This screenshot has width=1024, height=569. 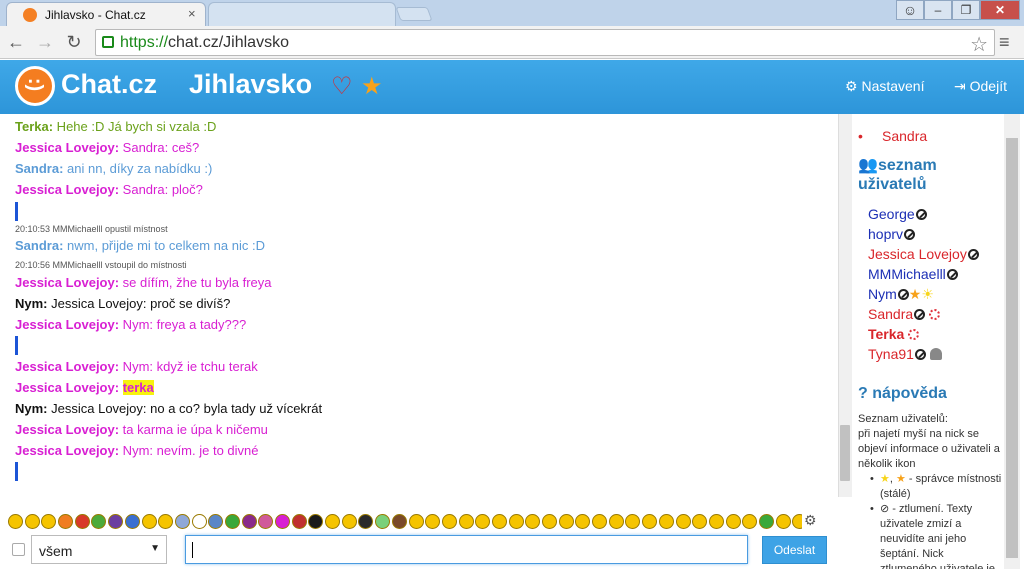 I want to click on logout-link: ⇥ Odejít, so click(x=980, y=86).